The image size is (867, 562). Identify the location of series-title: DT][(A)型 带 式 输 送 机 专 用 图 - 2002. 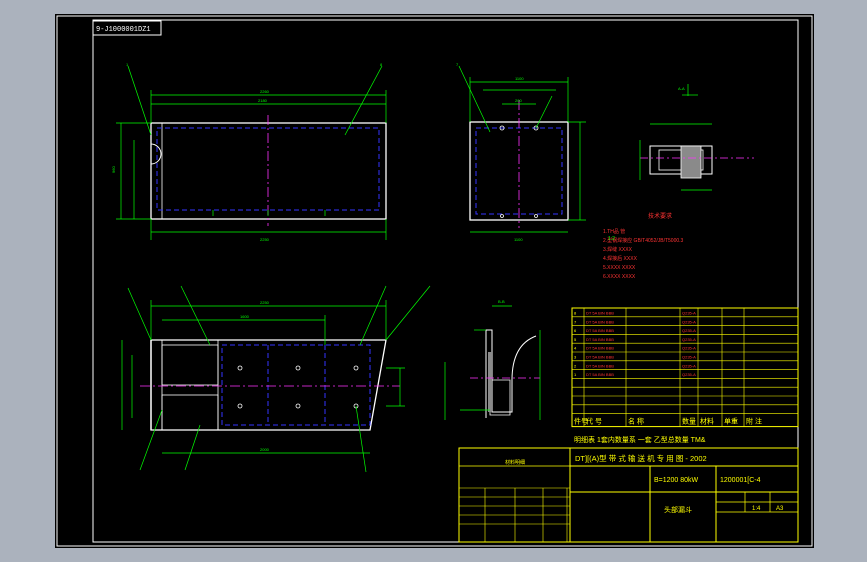
(641, 458).